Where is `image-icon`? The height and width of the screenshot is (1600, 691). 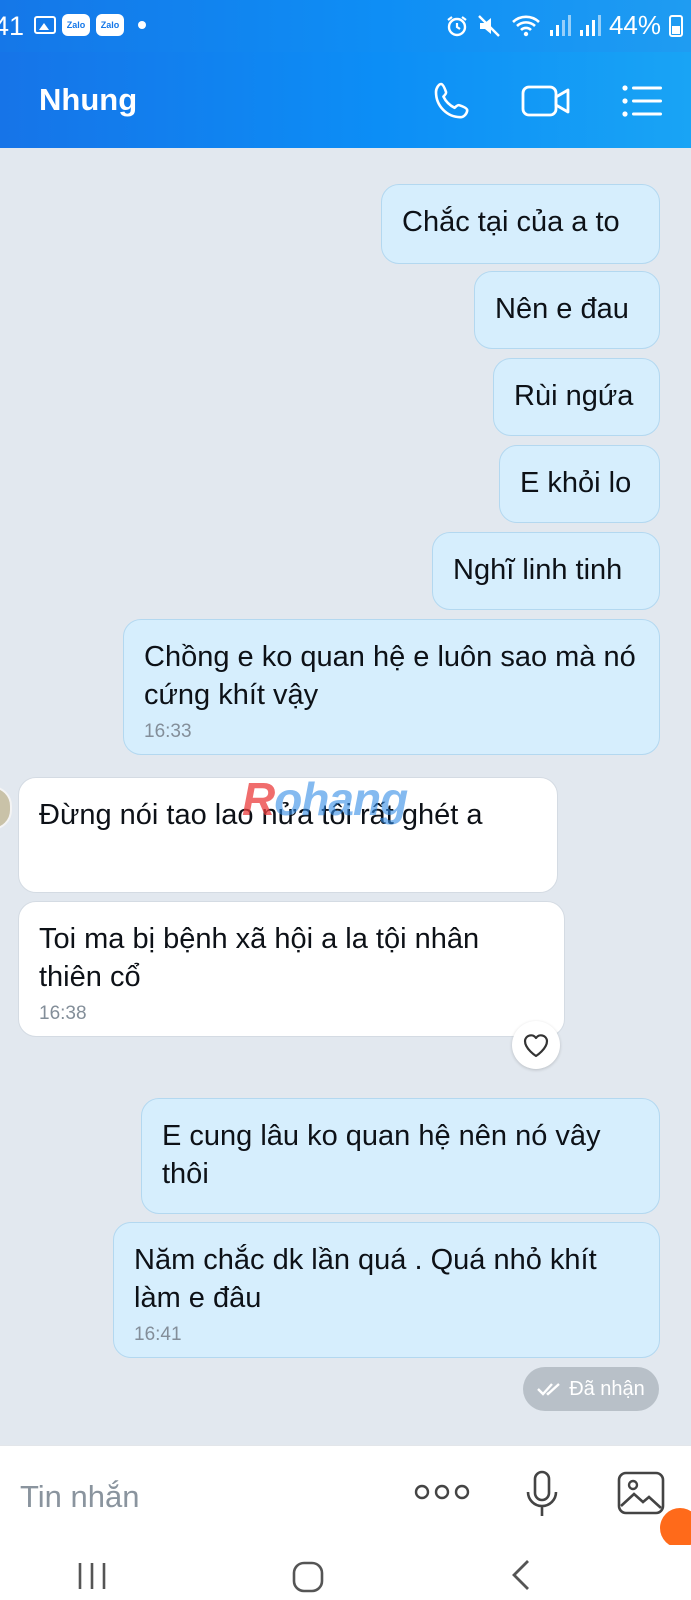
image-icon is located at coordinates (641, 1493).